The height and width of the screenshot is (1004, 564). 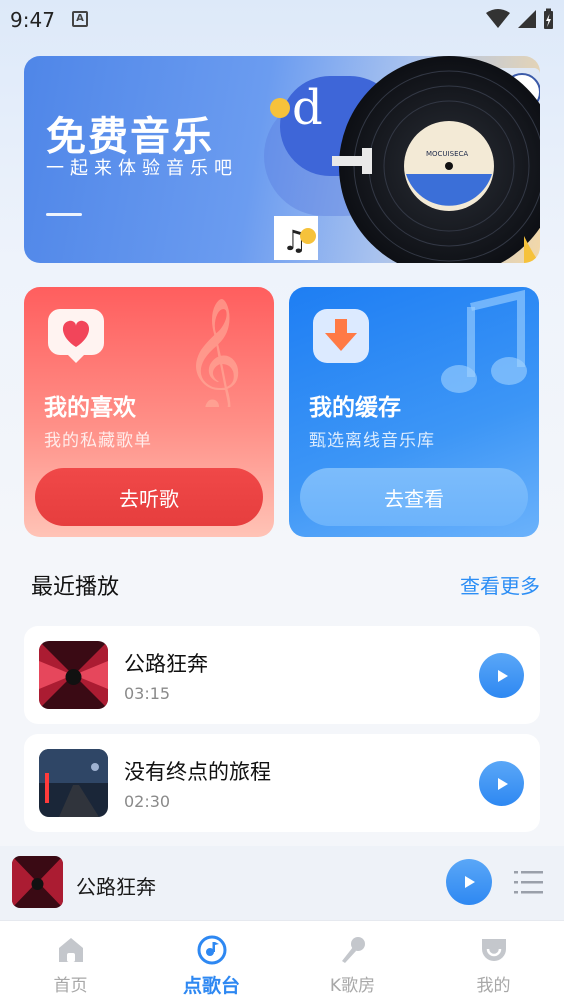 I want to click on vinyl-record-illustration: d MOCUISECA ♫, so click(x=402, y=159).